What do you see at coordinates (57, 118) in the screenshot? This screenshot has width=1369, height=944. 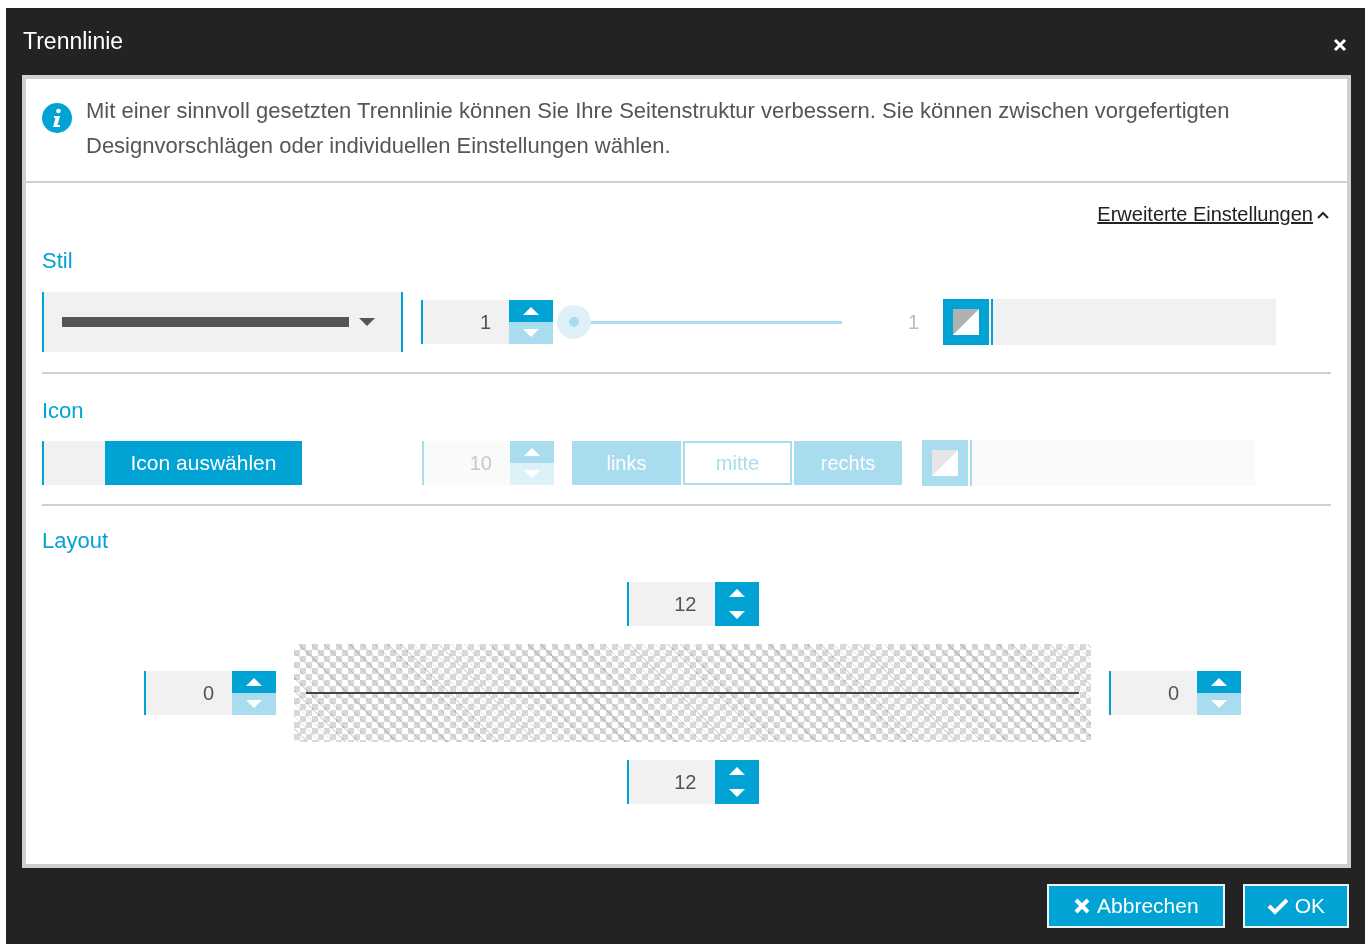 I see `info-icon` at bounding box center [57, 118].